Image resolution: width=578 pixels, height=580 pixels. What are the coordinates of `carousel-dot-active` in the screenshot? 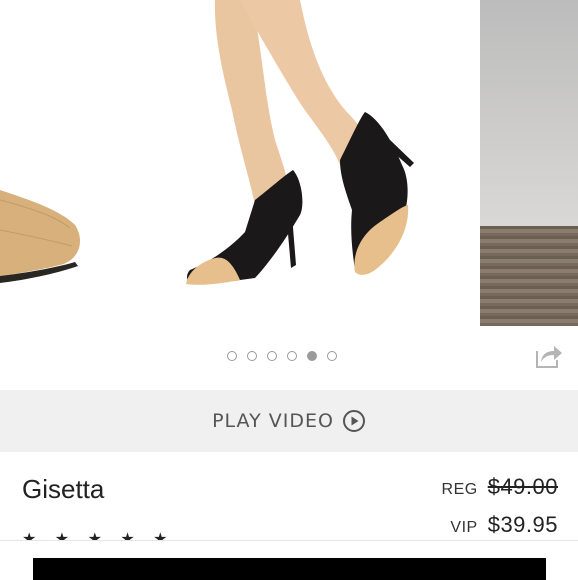 It's located at (312, 356).